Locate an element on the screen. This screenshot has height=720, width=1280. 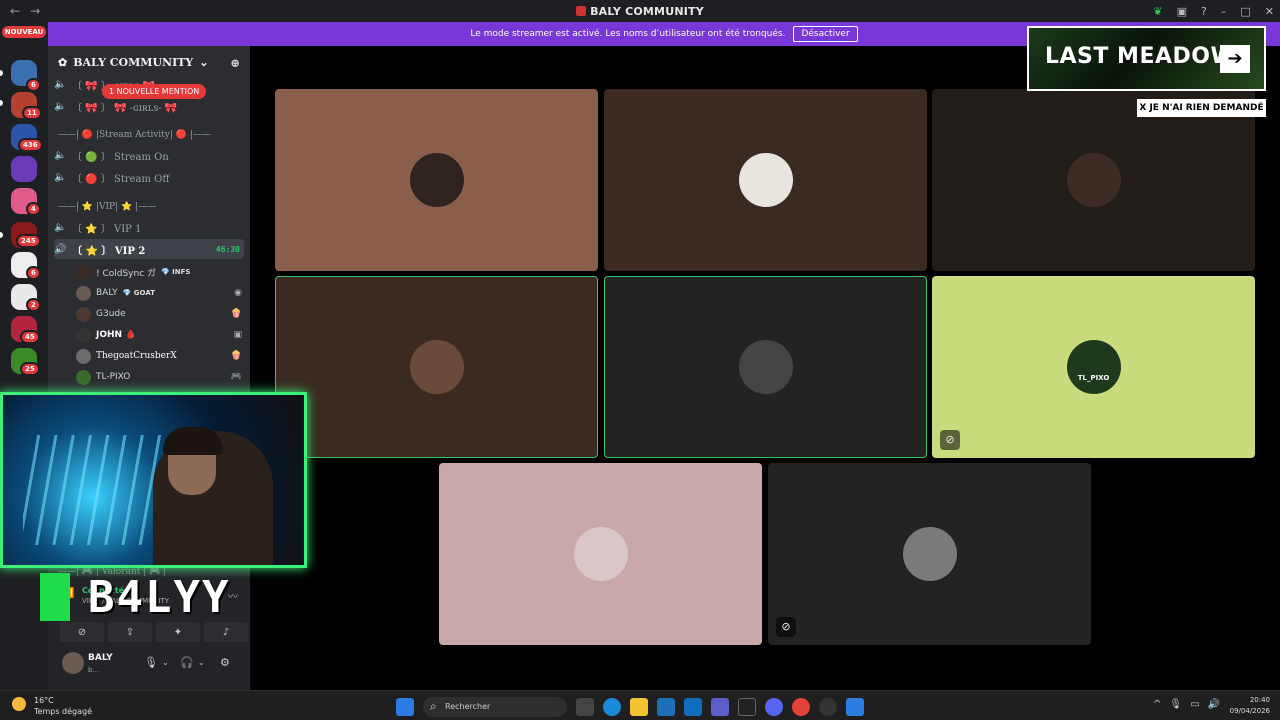
window-title: BALY COMMUNITY is located at coordinates (640, 11).